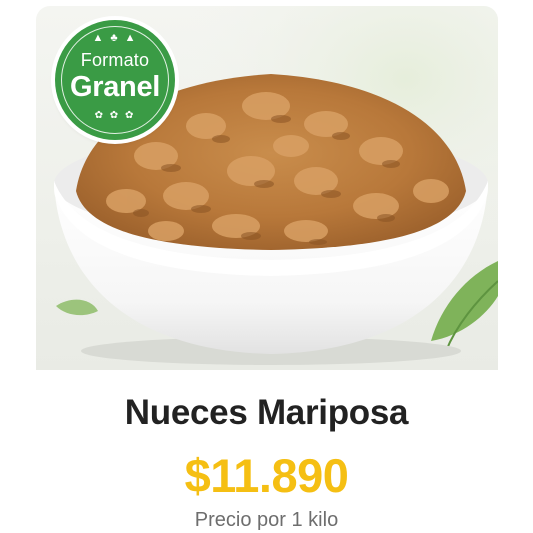 The image size is (533, 533). What do you see at coordinates (266, 475) in the screenshot?
I see `product-price: $11.890` at bounding box center [266, 475].